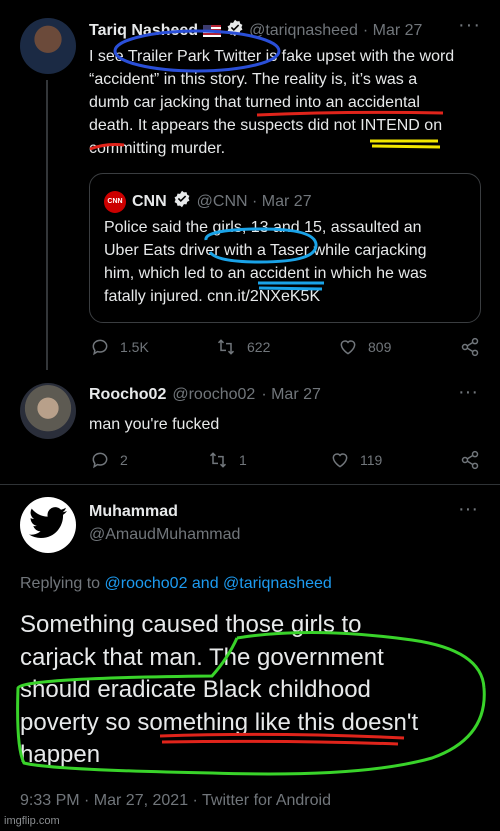 The height and width of the screenshot is (831, 500). I want to click on thread-line, so click(47, 225).